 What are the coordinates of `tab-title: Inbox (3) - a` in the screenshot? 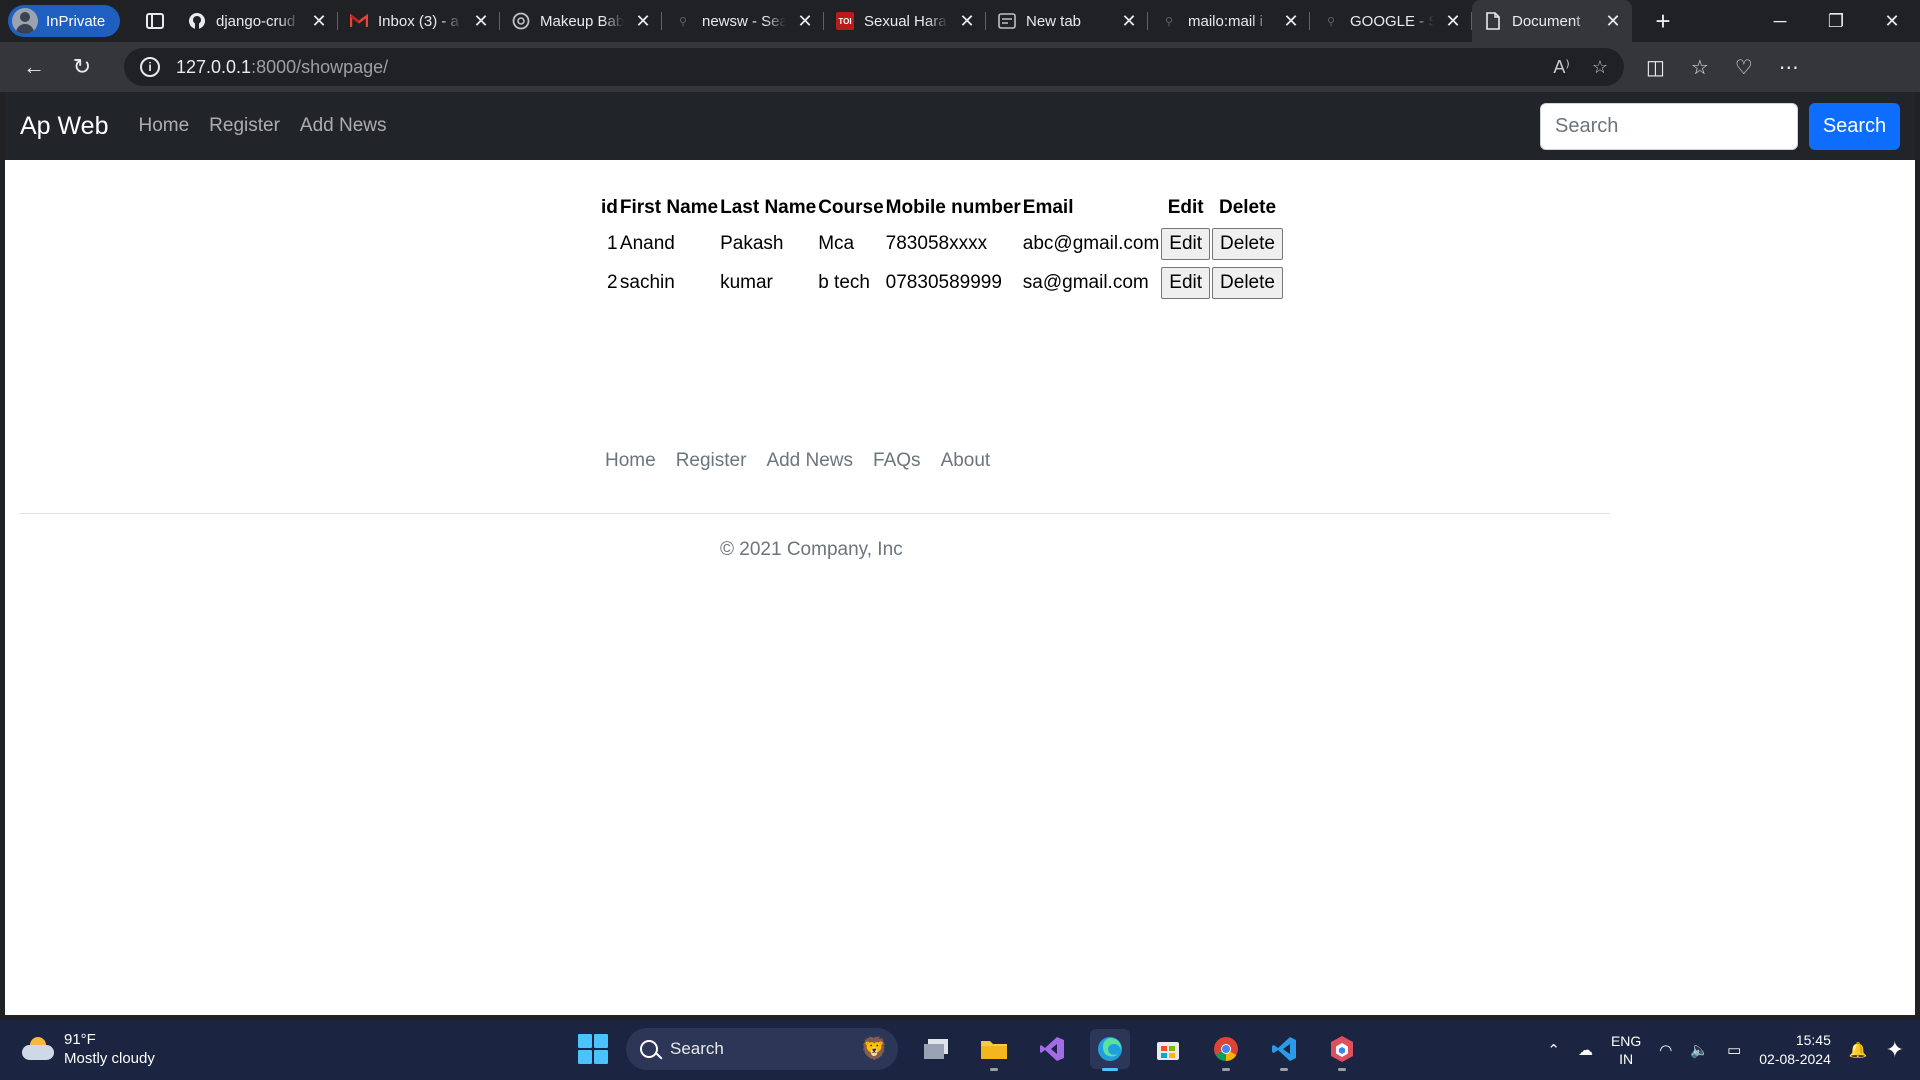 It's located at (418, 21).